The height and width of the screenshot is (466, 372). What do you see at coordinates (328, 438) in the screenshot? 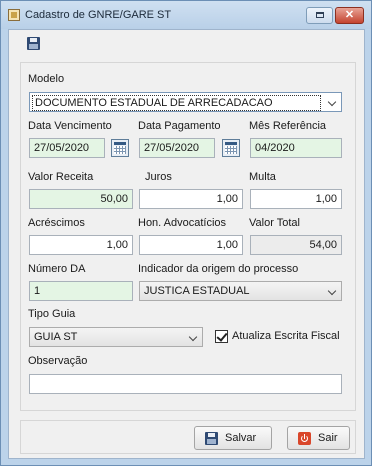
I see `exit-button-label: Sair` at bounding box center [328, 438].